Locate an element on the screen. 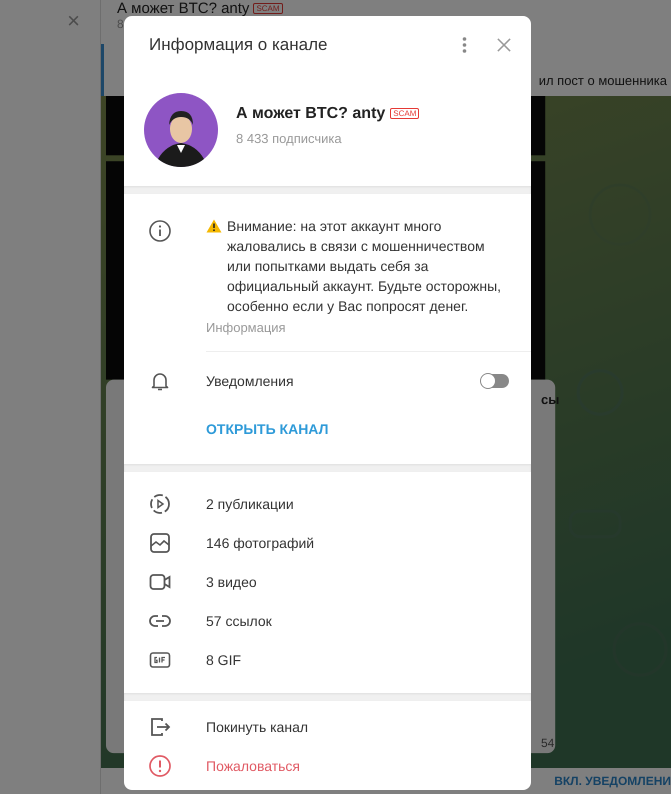 The width and height of the screenshot is (671, 794). image-icon is located at coordinates (160, 542).